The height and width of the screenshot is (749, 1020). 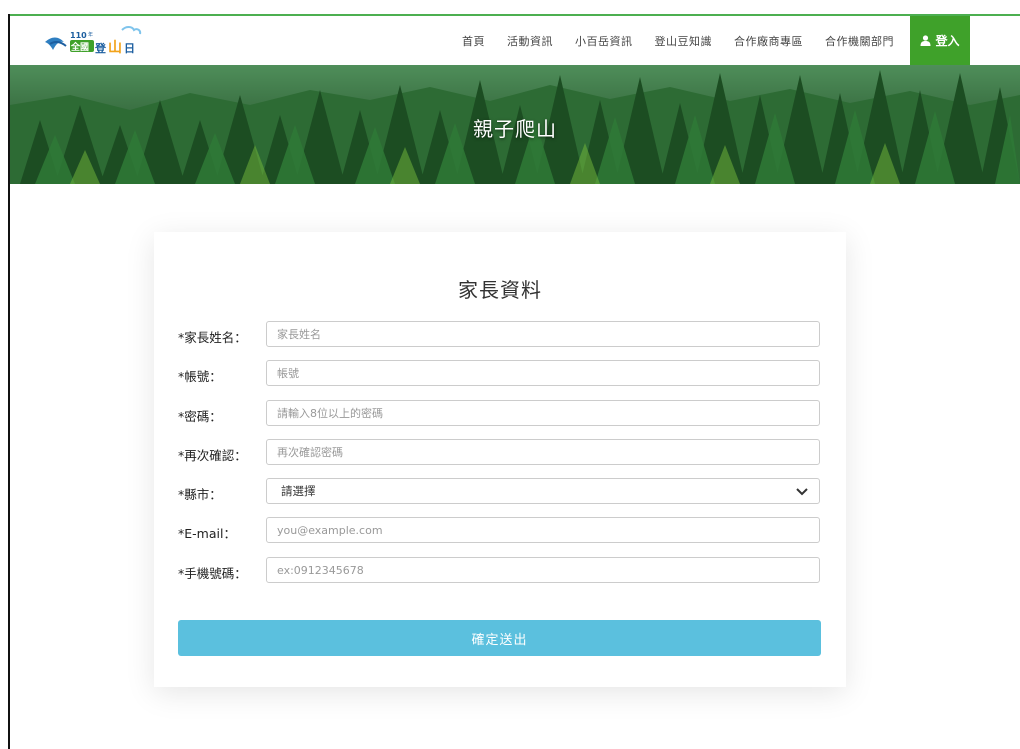 I want to click on svg-text: 110, so click(x=78, y=35).